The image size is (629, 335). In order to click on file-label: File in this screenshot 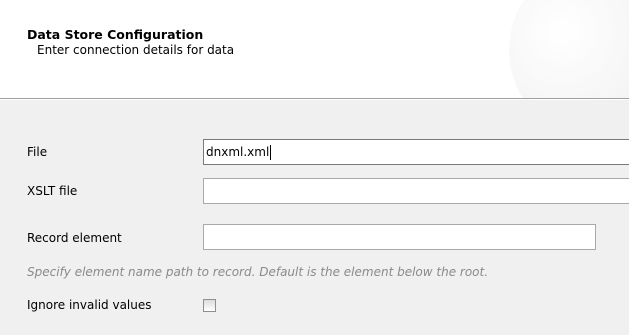, I will do `click(37, 152)`.